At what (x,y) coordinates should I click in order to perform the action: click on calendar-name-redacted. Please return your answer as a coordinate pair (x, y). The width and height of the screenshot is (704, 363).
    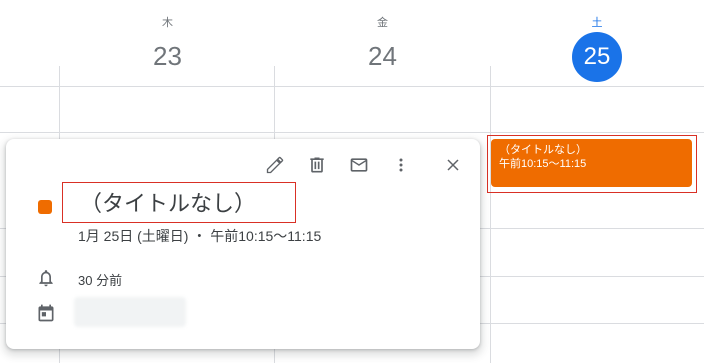
    Looking at the image, I should click on (130, 312).